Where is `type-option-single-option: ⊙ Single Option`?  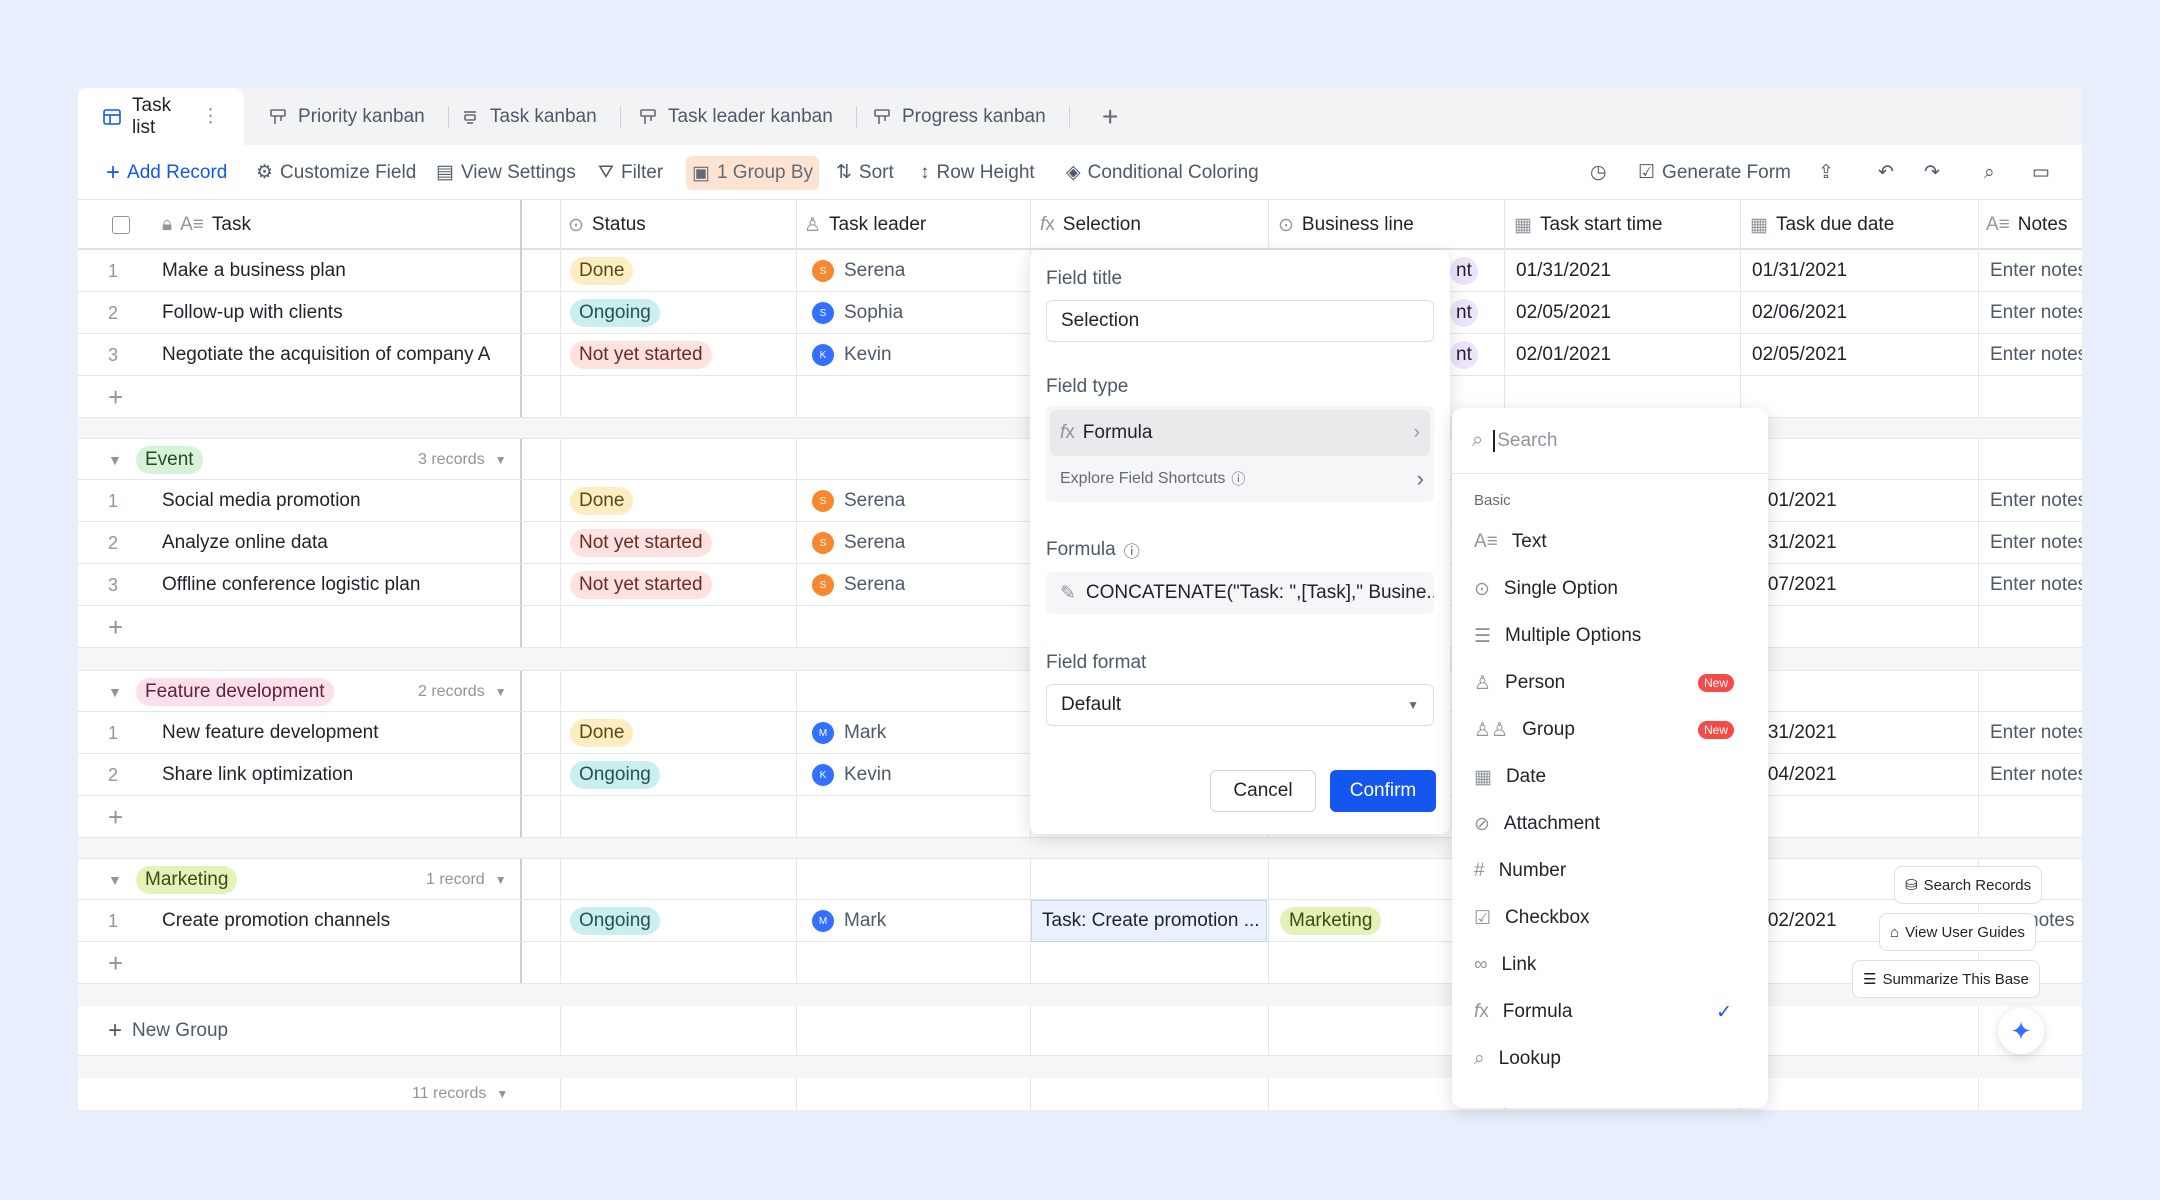
type-option-single-option: ⊙ Single Option is located at coordinates (1614, 589).